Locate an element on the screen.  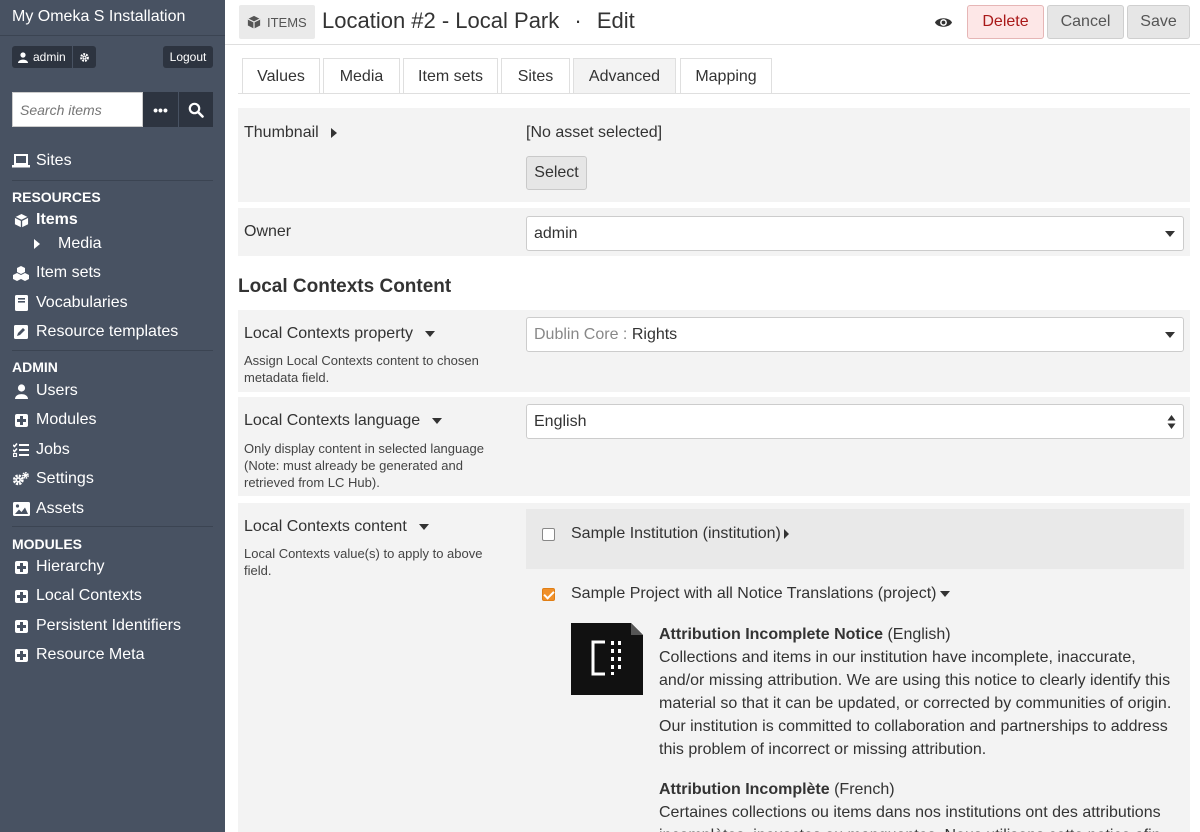
sidebar-item-users: Users is located at coordinates (45, 391).